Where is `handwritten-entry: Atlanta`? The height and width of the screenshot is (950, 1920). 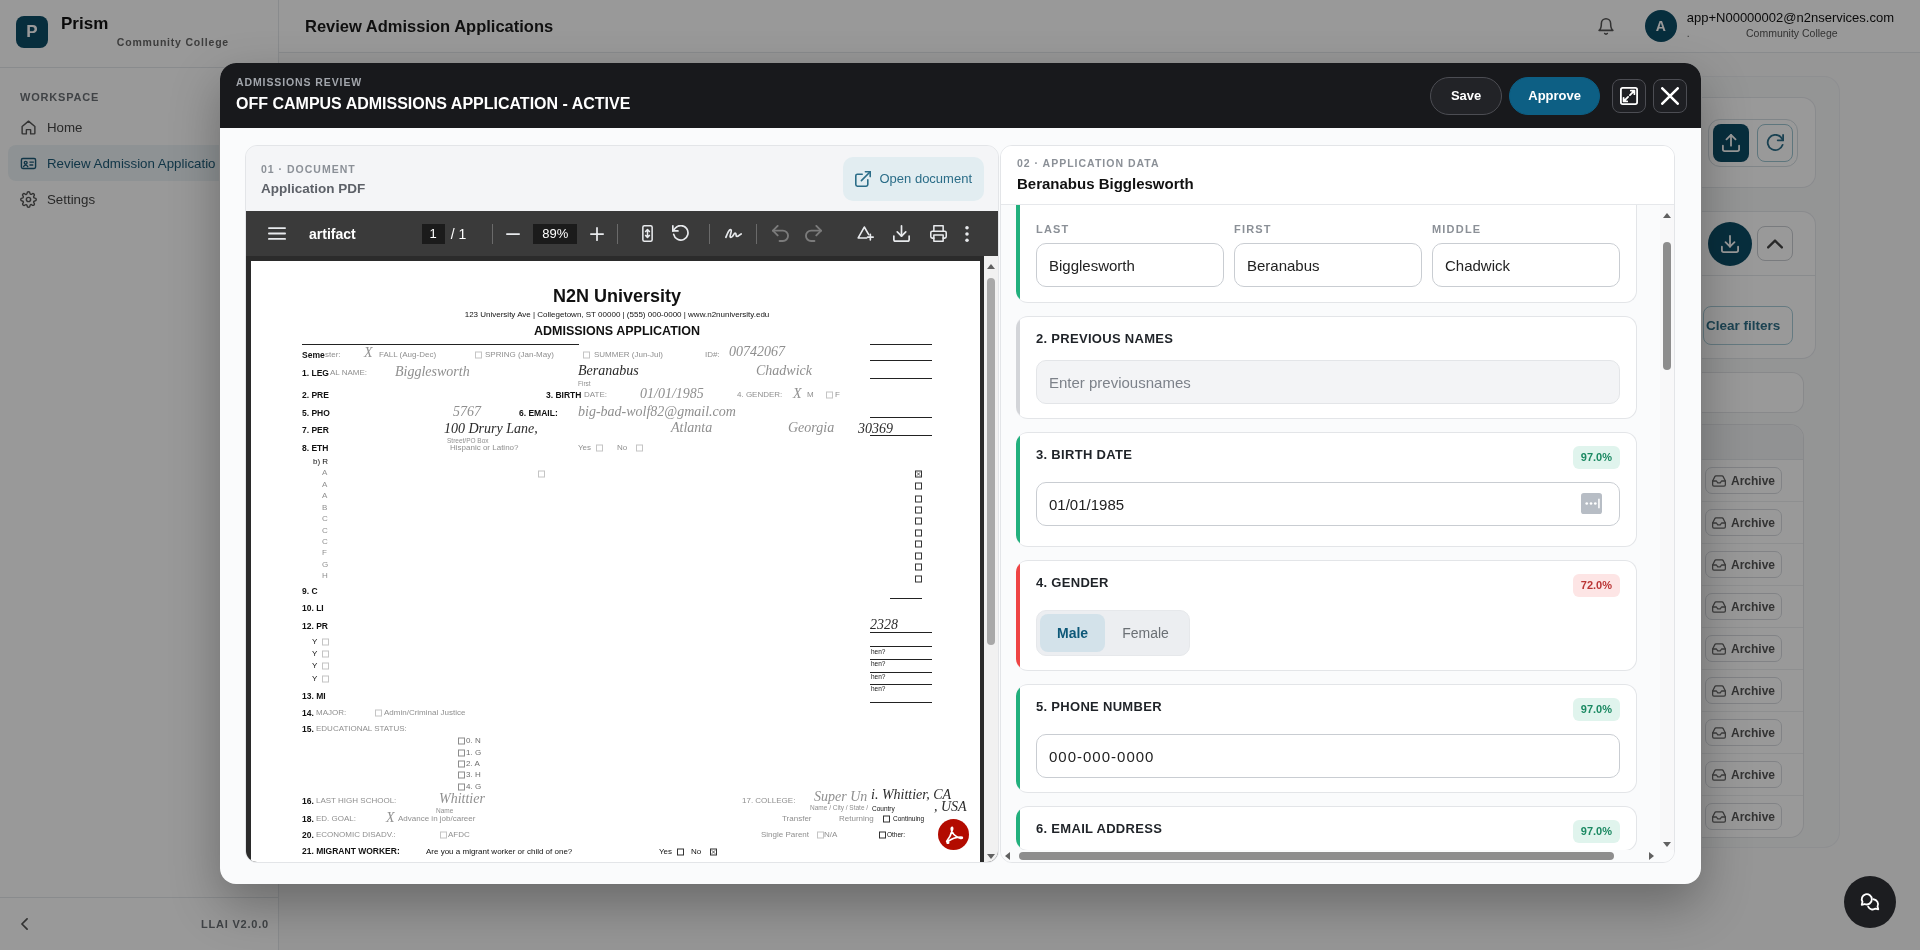
handwritten-entry: Atlanta is located at coordinates (692, 428).